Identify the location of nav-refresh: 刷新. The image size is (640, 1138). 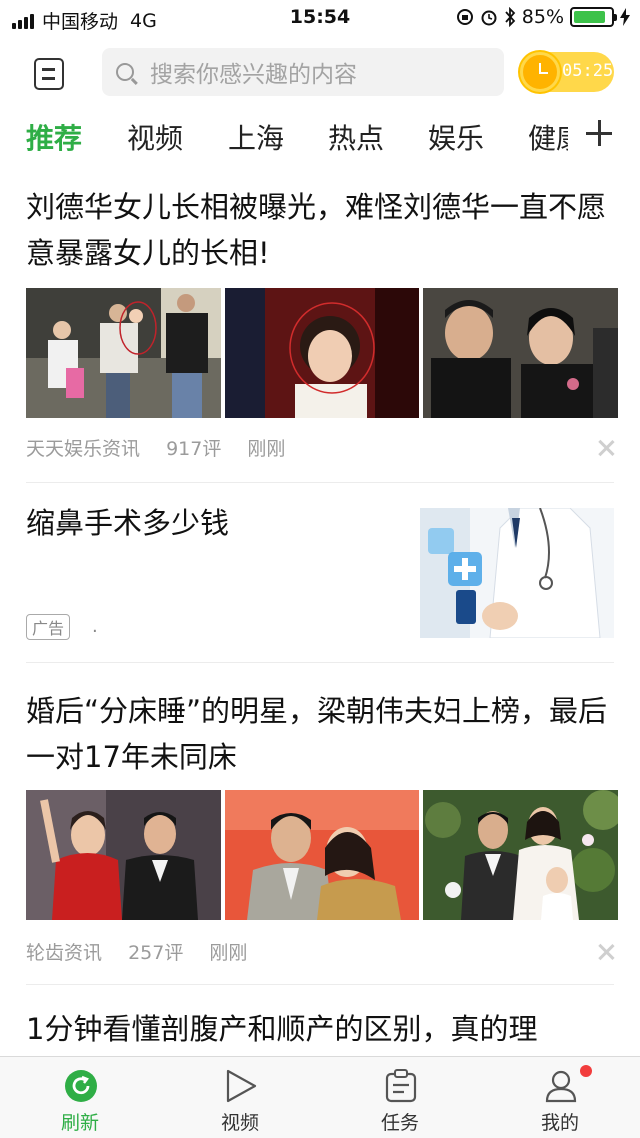
(80, 1101).